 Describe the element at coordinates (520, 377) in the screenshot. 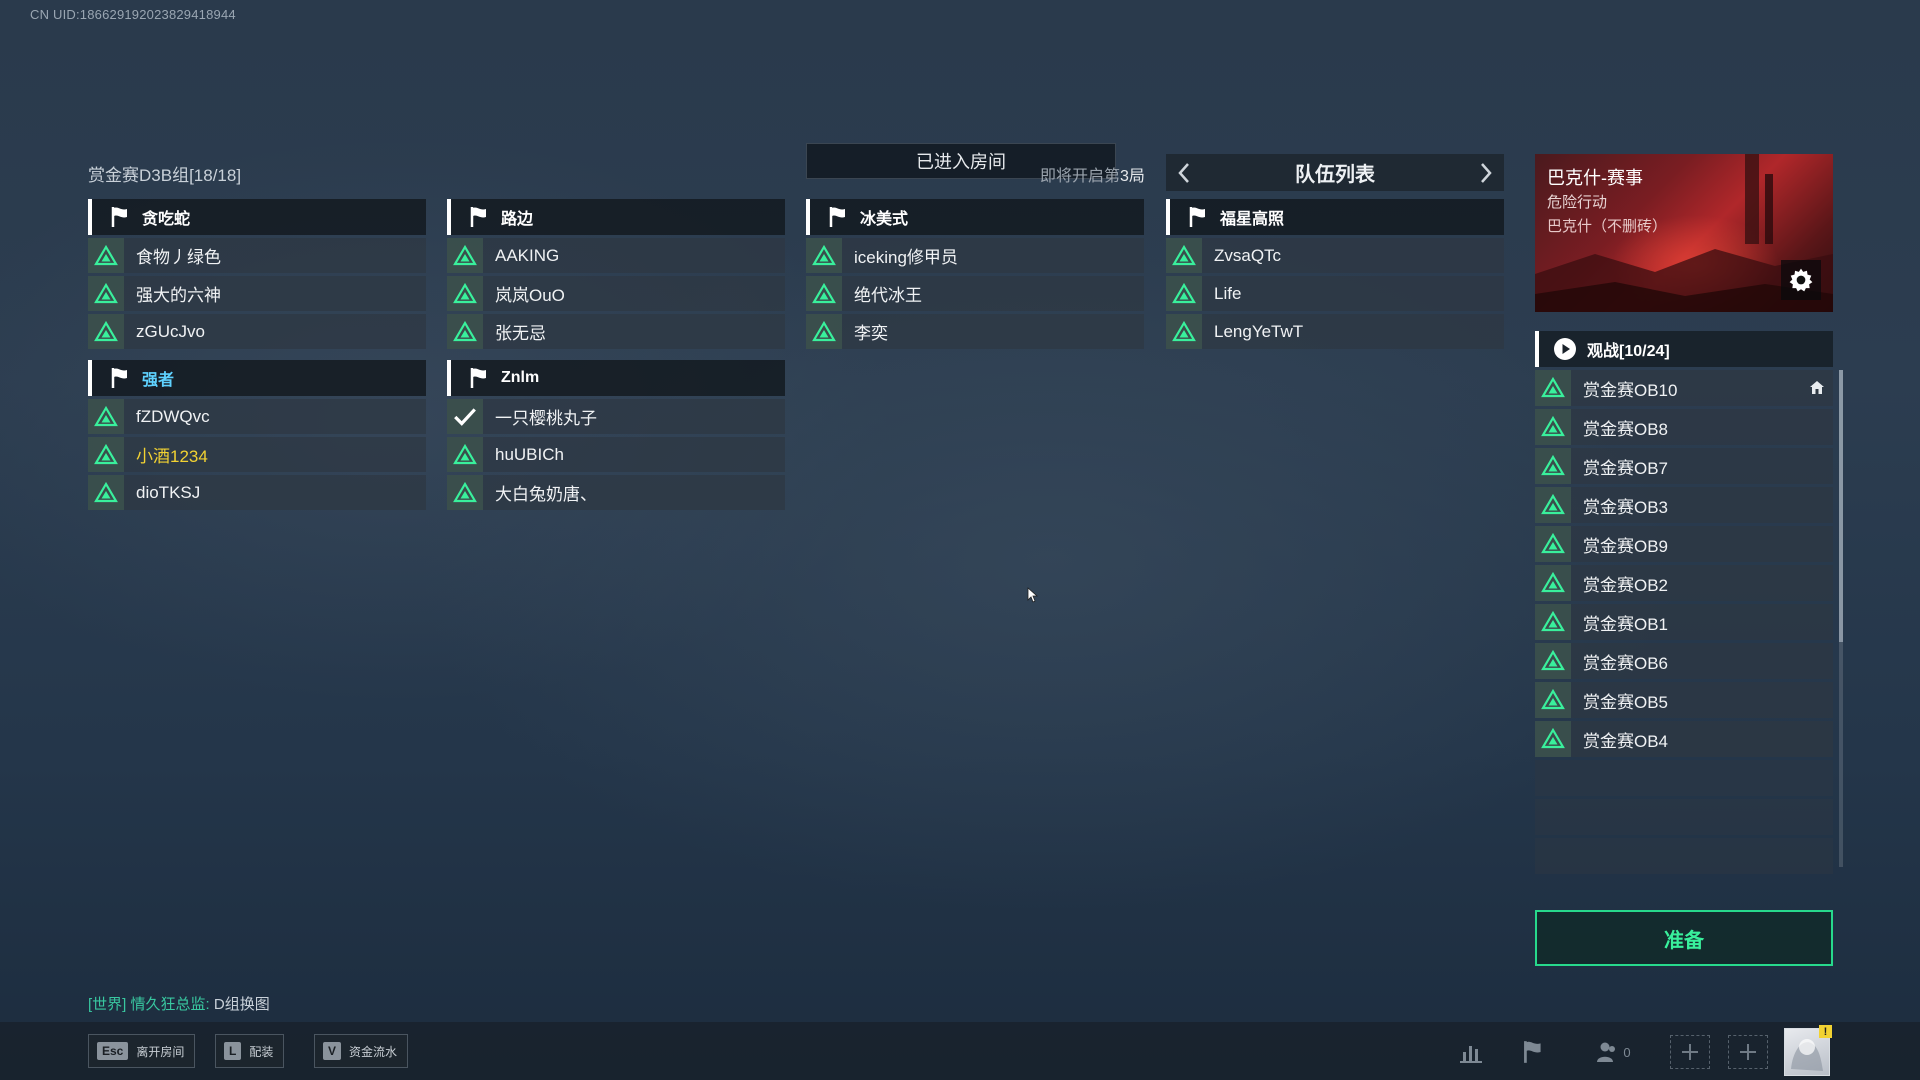

I see `team-name: Znlm` at that location.